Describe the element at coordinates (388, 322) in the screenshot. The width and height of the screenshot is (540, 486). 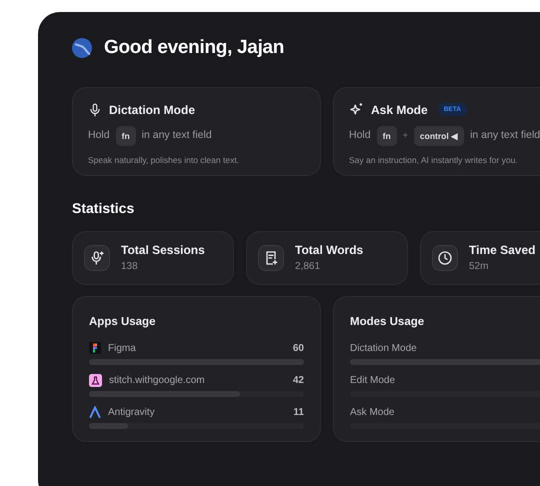
I see `usage-title: Modes Usage` at that location.